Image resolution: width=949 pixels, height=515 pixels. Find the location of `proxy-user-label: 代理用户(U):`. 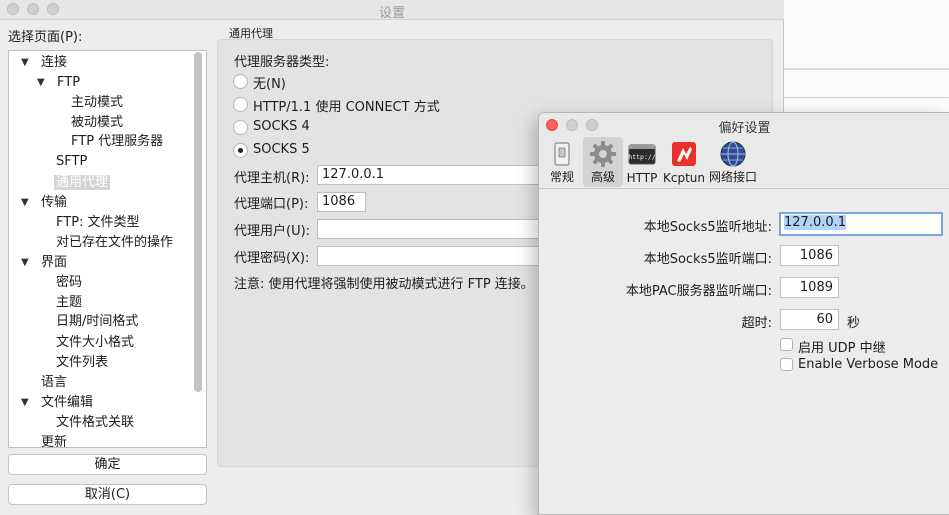

proxy-user-label: 代理用户(U): is located at coordinates (272, 231).